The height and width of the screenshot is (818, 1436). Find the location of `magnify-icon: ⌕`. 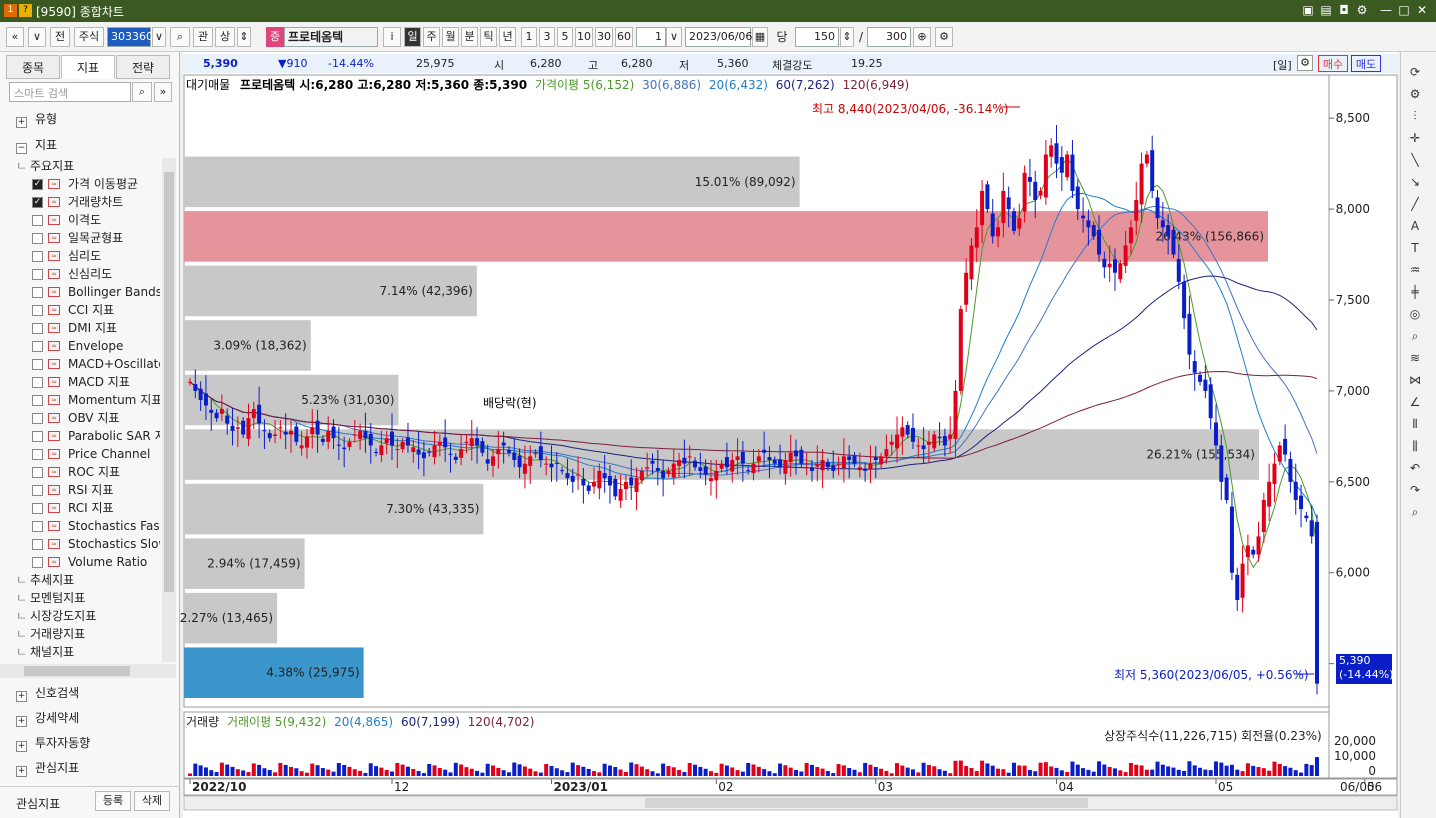

magnify-icon: ⌕ is located at coordinates (1415, 336).